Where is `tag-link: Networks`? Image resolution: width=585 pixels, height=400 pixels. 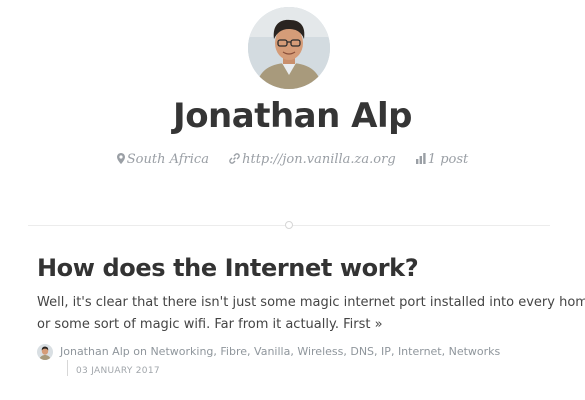 tag-link: Networks is located at coordinates (475, 351).